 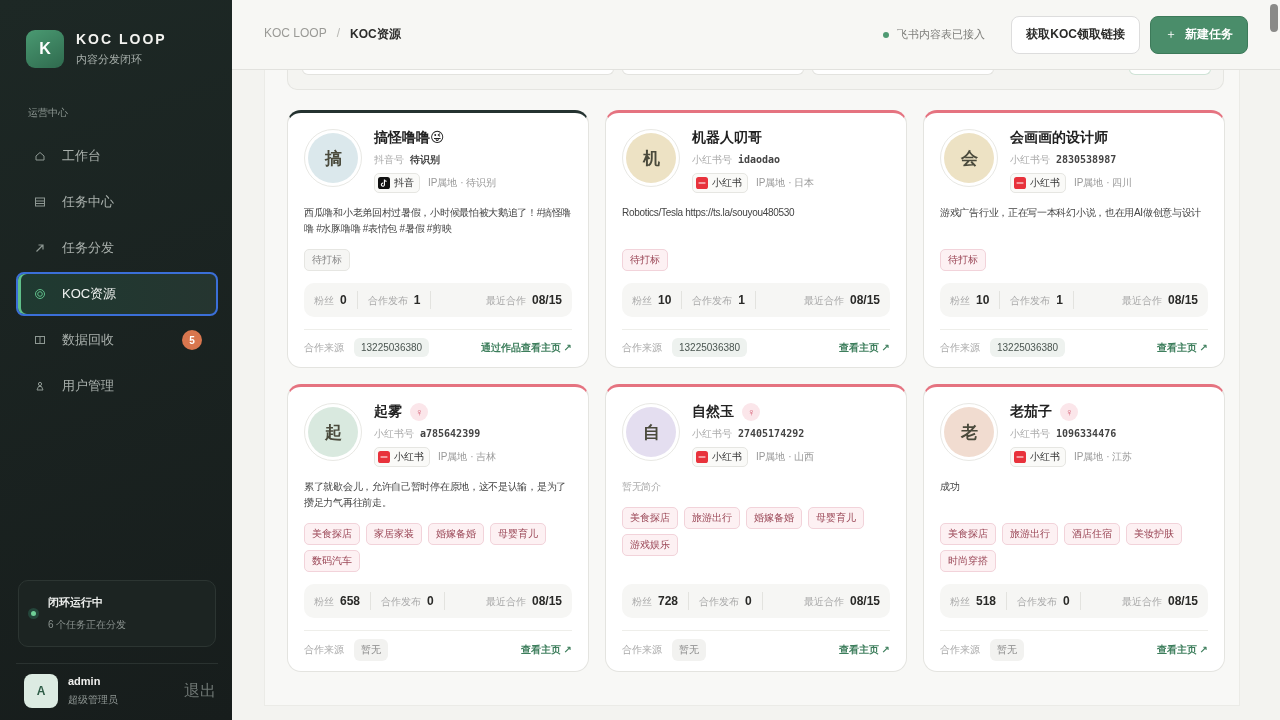 I want to click on brand-tagline: 内容分发闭环, so click(x=109, y=59).